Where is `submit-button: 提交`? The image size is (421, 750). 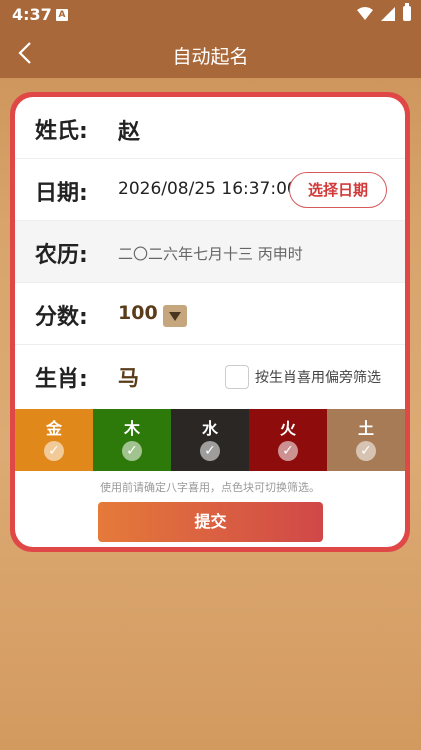
submit-button: 提交 is located at coordinates (210, 522).